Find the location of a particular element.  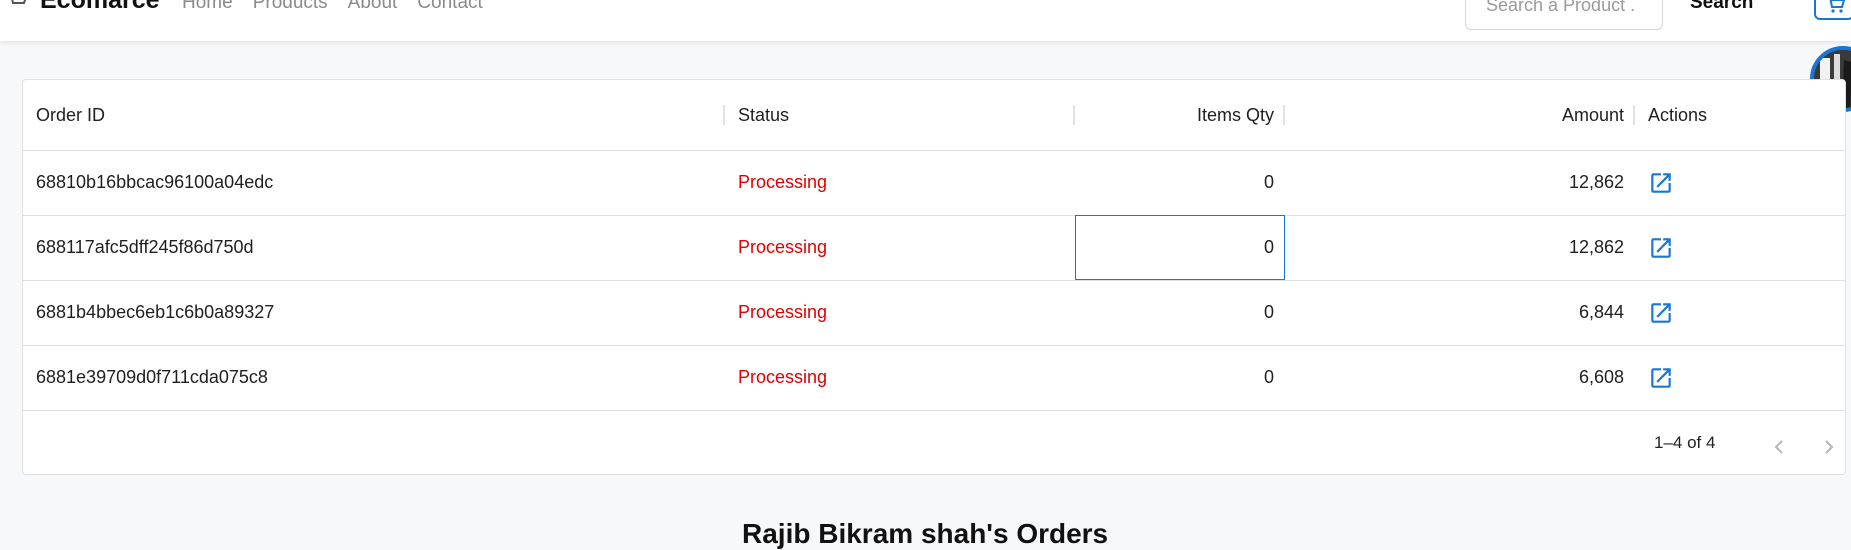

next-page-button is located at coordinates (1829, 447).